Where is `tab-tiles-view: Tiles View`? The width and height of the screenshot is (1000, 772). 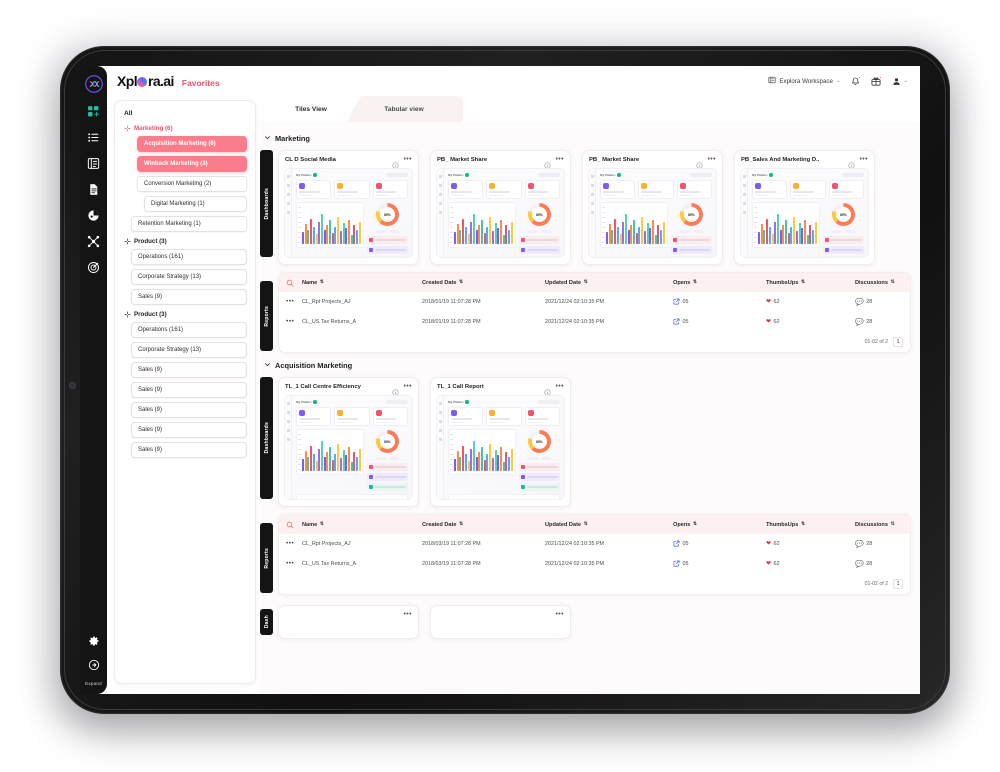 tab-tiles-view: Tiles View is located at coordinates (311, 109).